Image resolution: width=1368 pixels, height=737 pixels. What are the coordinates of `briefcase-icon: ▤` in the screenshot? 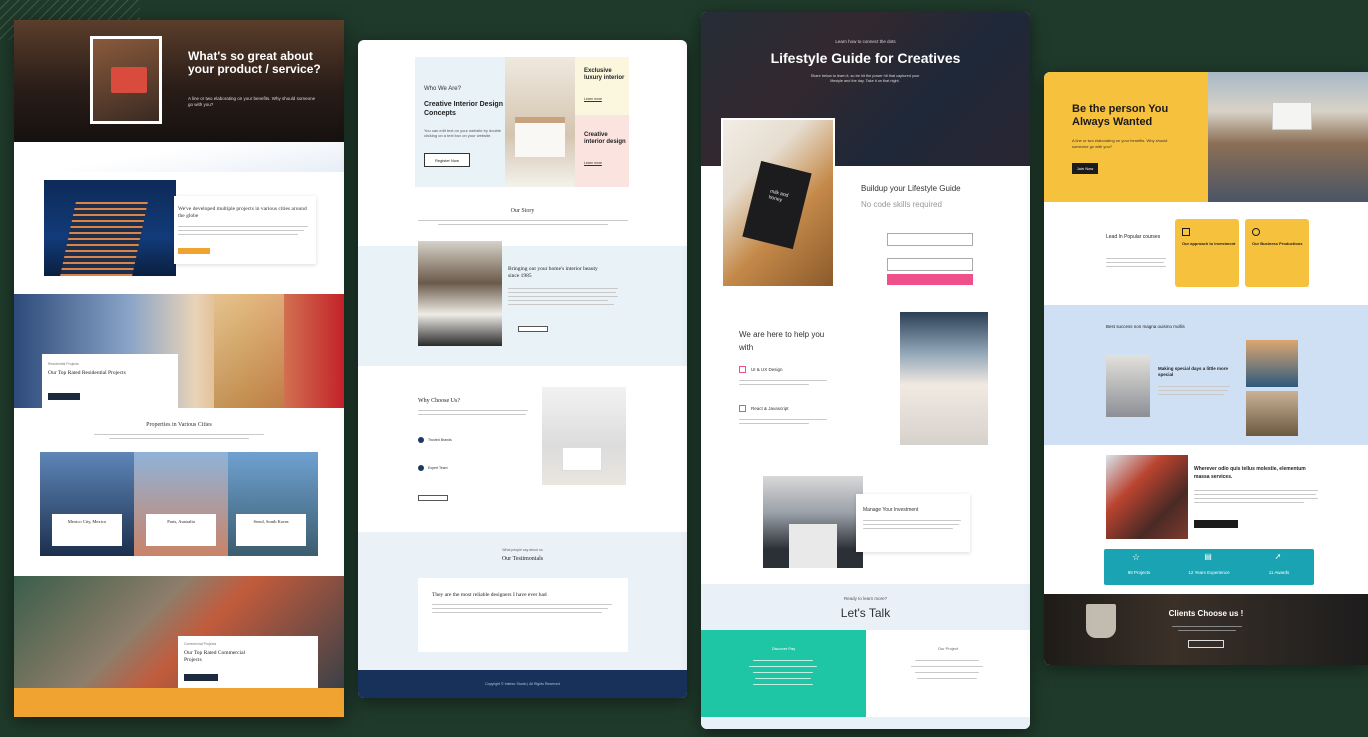 It's located at (1208, 556).